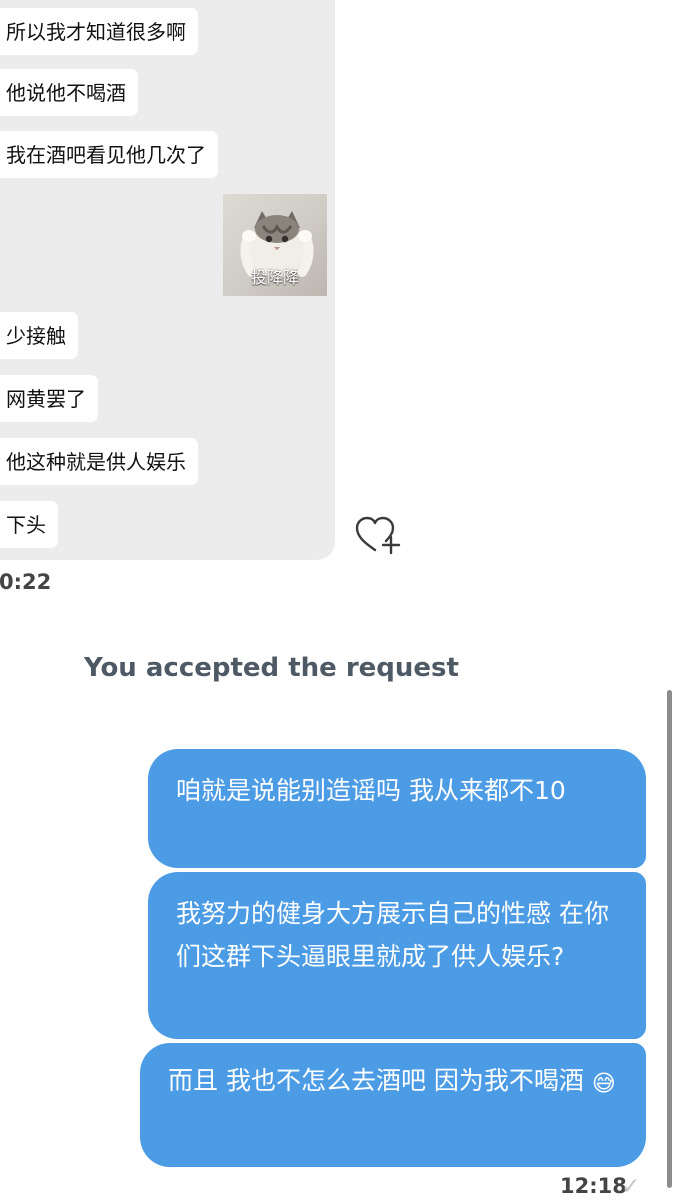  Describe the element at coordinates (49, 398) in the screenshot. I see `incoming-message-5: 网黄罢了` at that location.